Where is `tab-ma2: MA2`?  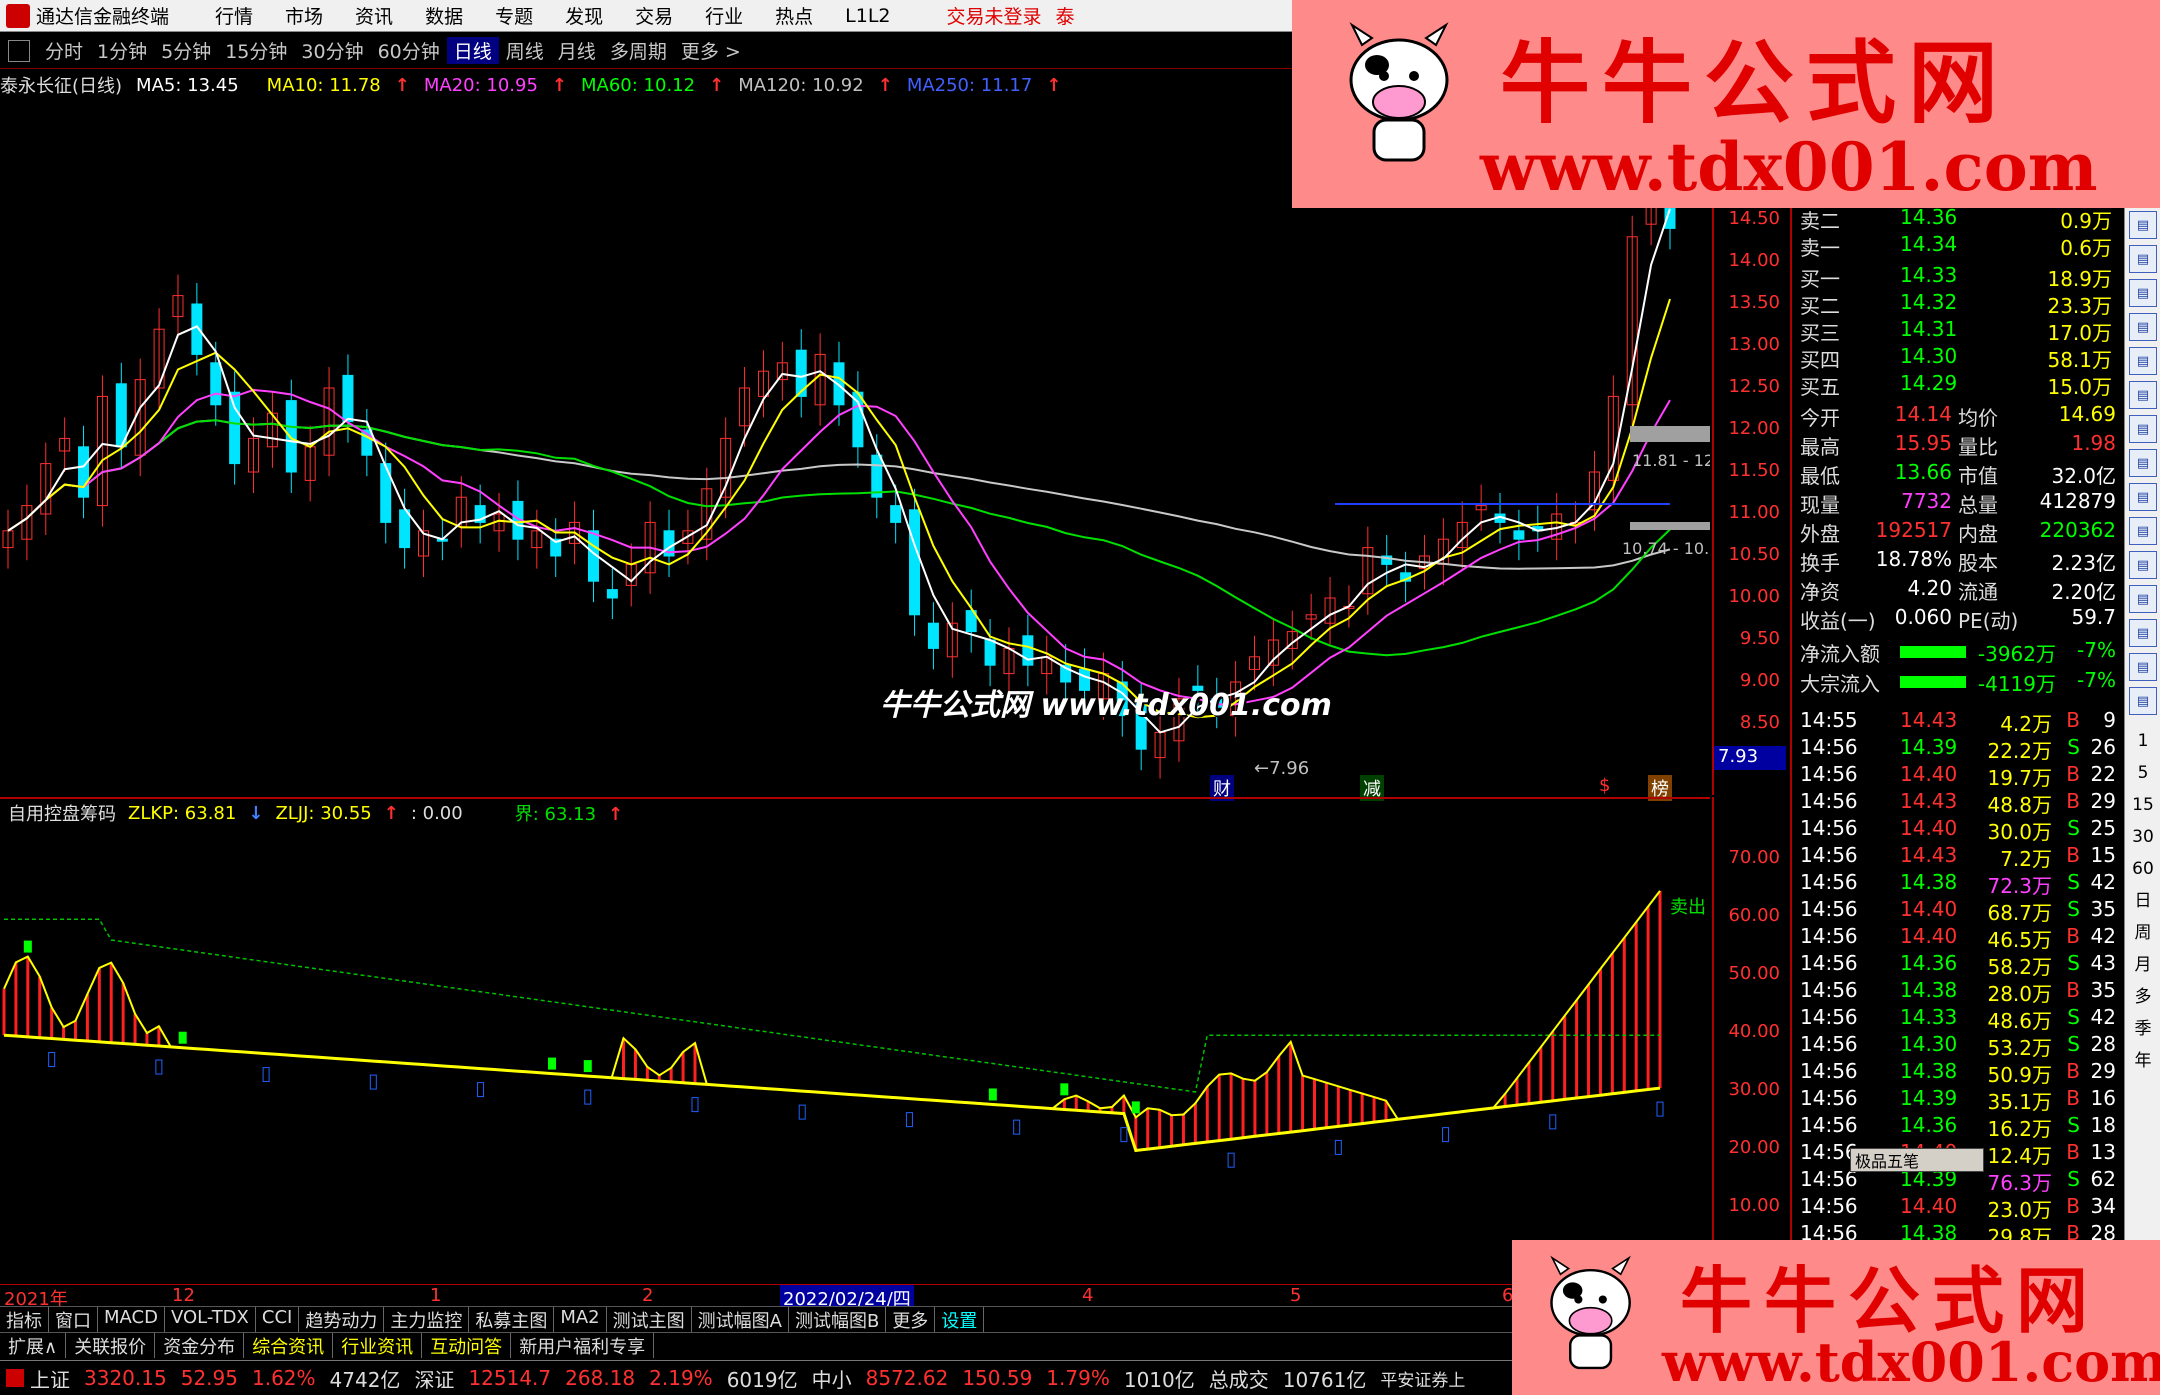
tab-ma2: MA2 is located at coordinates (580, 1319).